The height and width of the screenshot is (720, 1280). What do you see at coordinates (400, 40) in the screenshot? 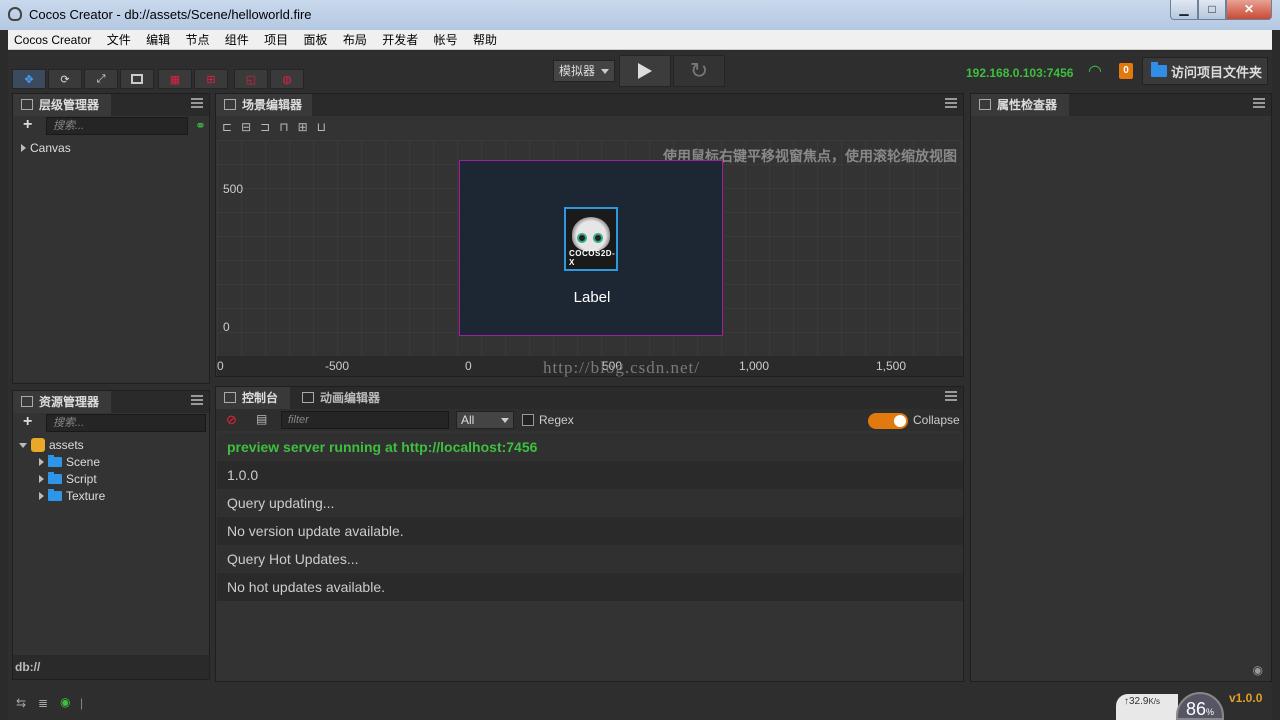
I see `menu-developer: 开发者` at bounding box center [400, 40].